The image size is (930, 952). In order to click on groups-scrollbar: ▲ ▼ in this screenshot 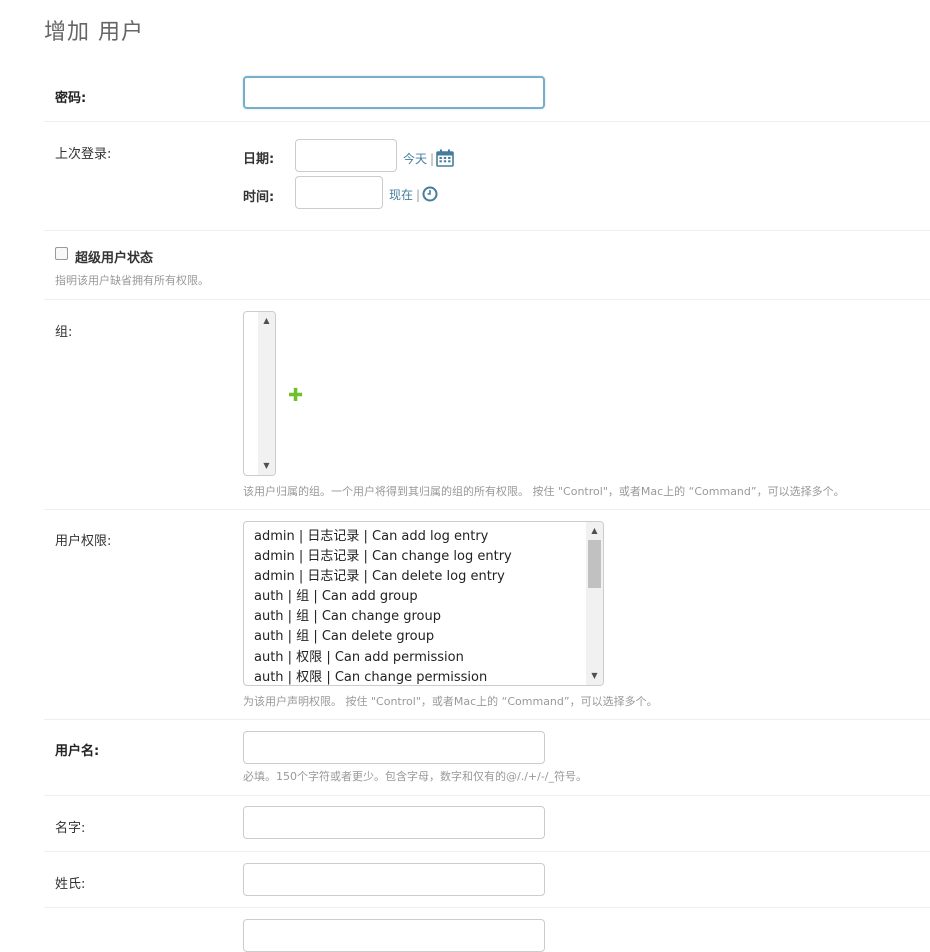, I will do `click(266, 393)`.